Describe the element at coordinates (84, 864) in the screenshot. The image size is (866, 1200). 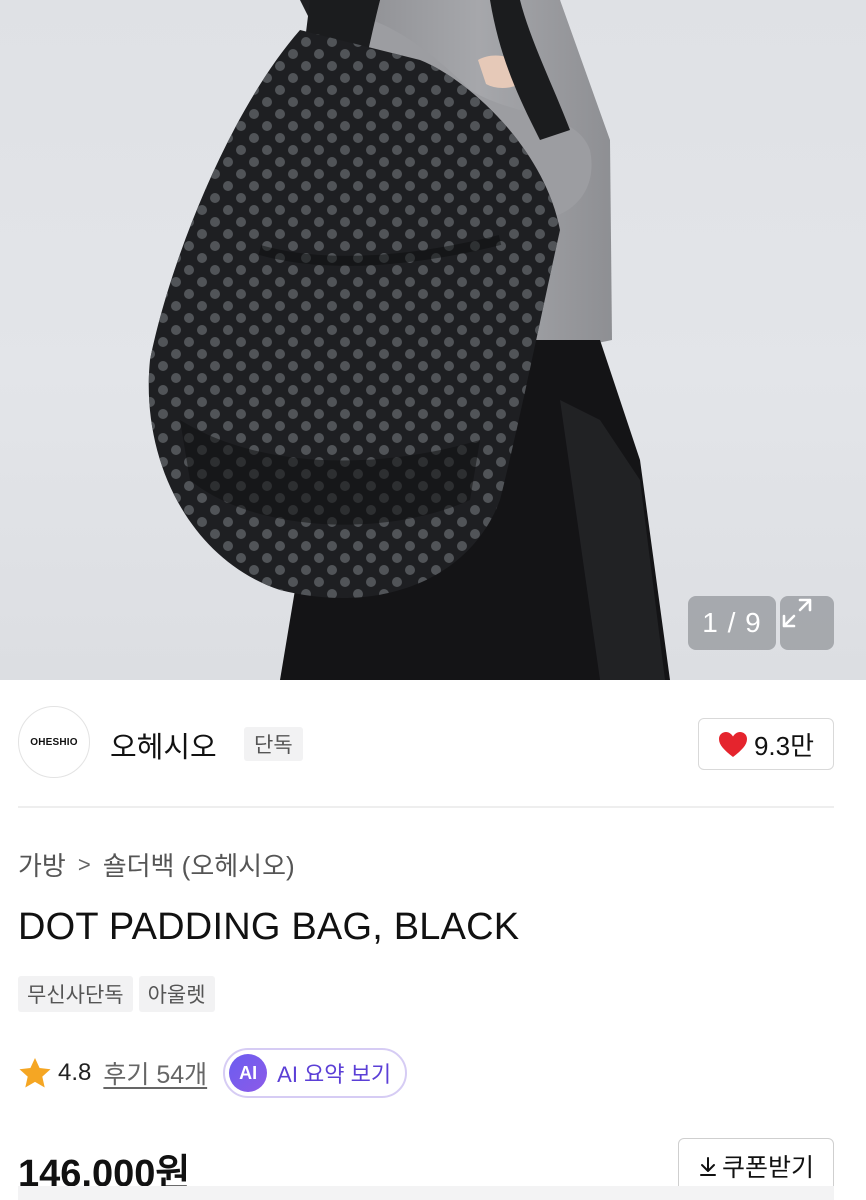
I see `chevron-right-icon: >` at that location.